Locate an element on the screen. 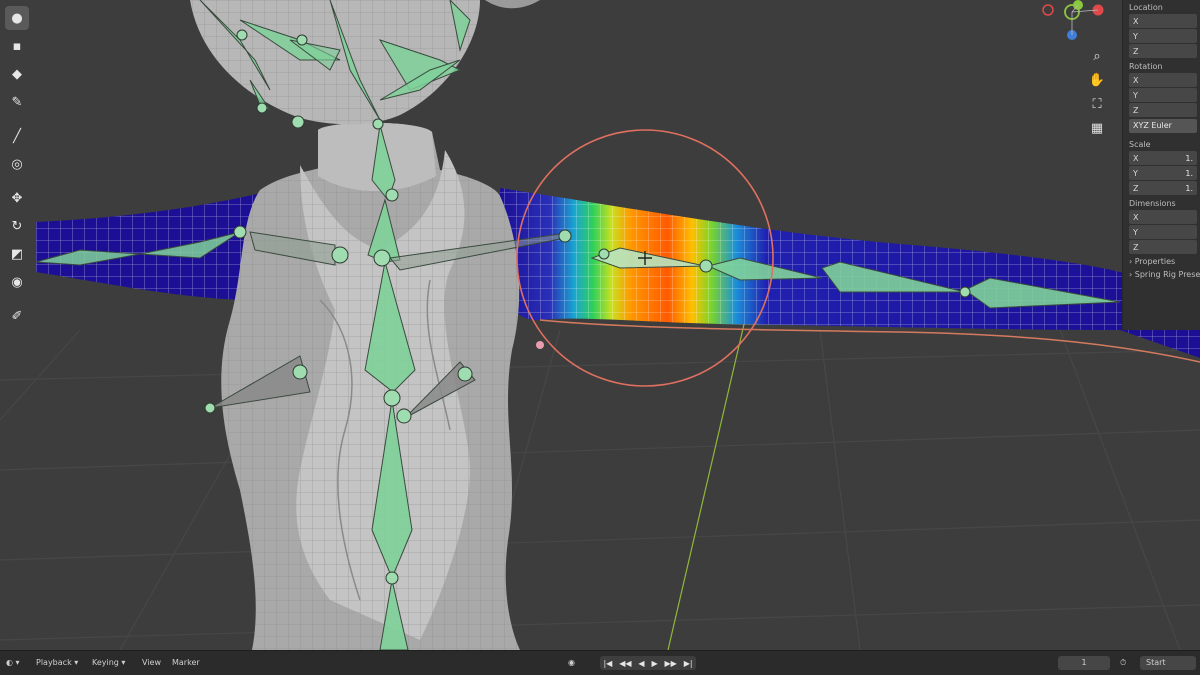 The image size is (1200, 675). play-button: ▶ is located at coordinates (654, 663).